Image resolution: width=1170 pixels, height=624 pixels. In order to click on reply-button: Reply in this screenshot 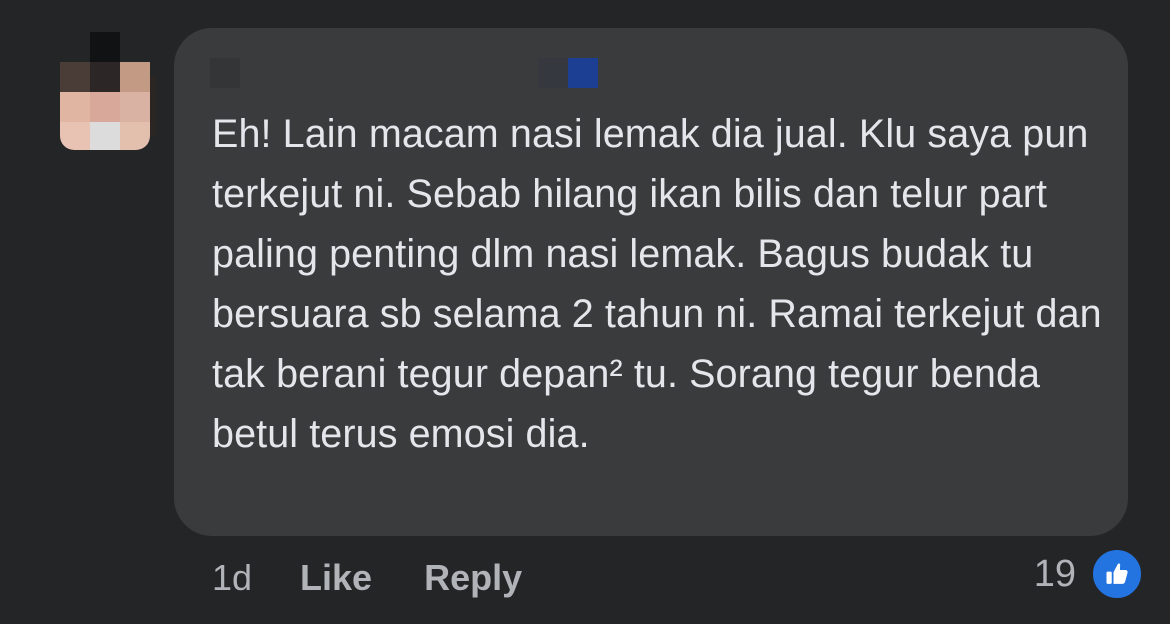, I will do `click(473, 578)`.